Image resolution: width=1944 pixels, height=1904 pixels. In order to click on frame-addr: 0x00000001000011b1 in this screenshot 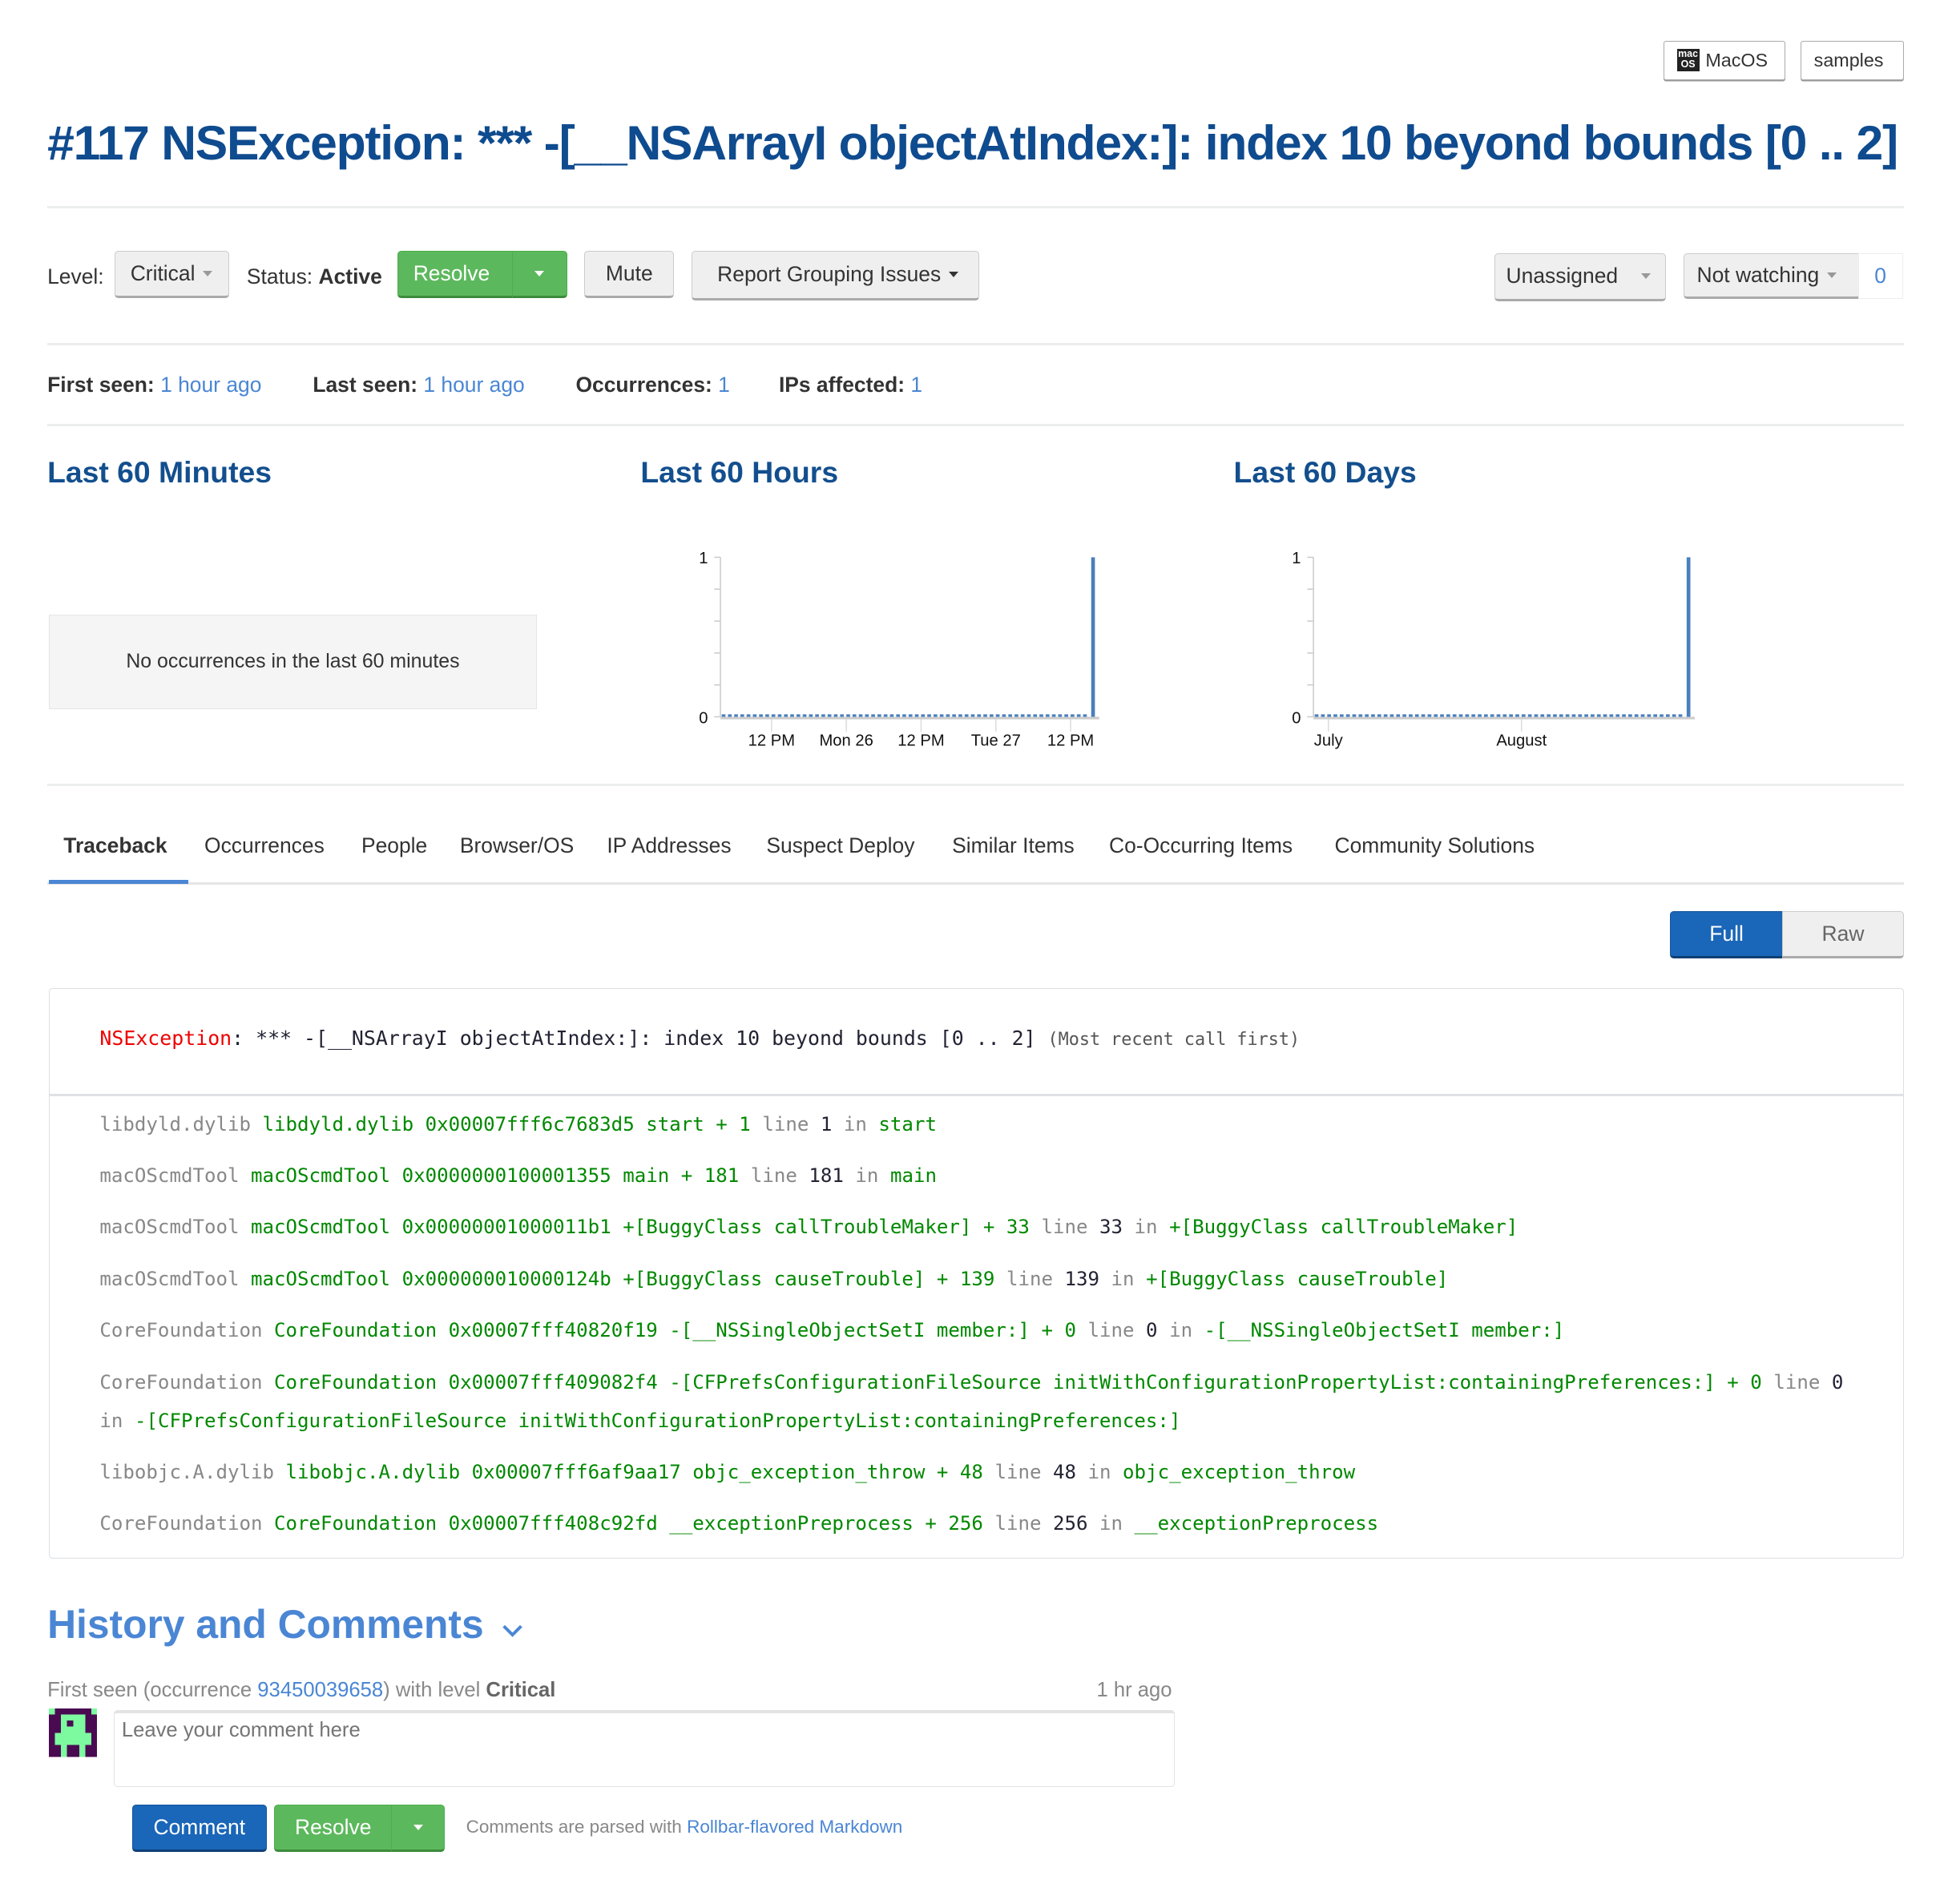, I will do `click(506, 1226)`.